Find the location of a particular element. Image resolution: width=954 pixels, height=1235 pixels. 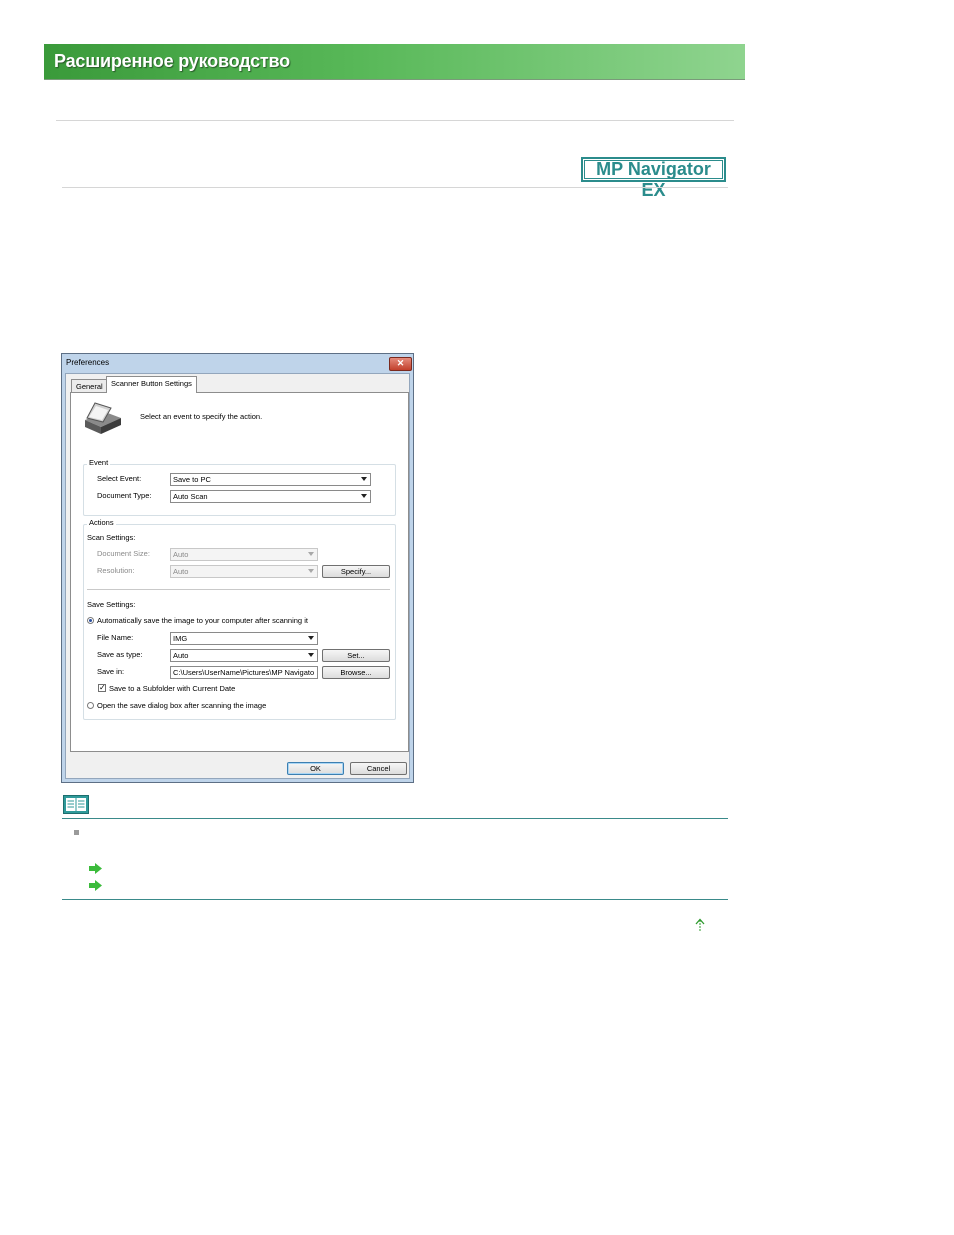

auto-save-radio is located at coordinates (90, 620).